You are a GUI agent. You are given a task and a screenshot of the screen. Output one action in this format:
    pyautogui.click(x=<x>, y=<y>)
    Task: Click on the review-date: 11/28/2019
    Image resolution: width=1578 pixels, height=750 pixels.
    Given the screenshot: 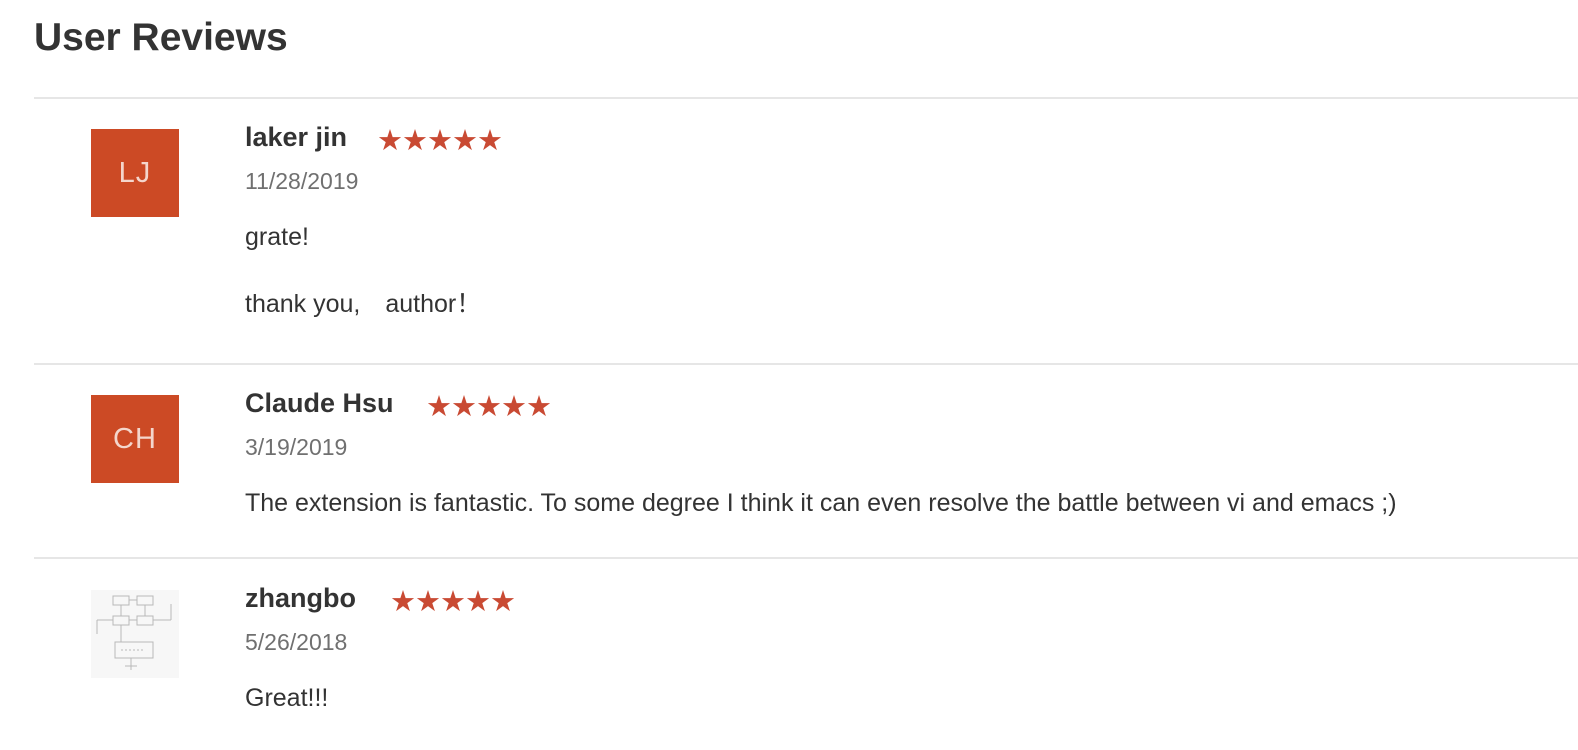 What is the action you would take?
    pyautogui.click(x=302, y=181)
    